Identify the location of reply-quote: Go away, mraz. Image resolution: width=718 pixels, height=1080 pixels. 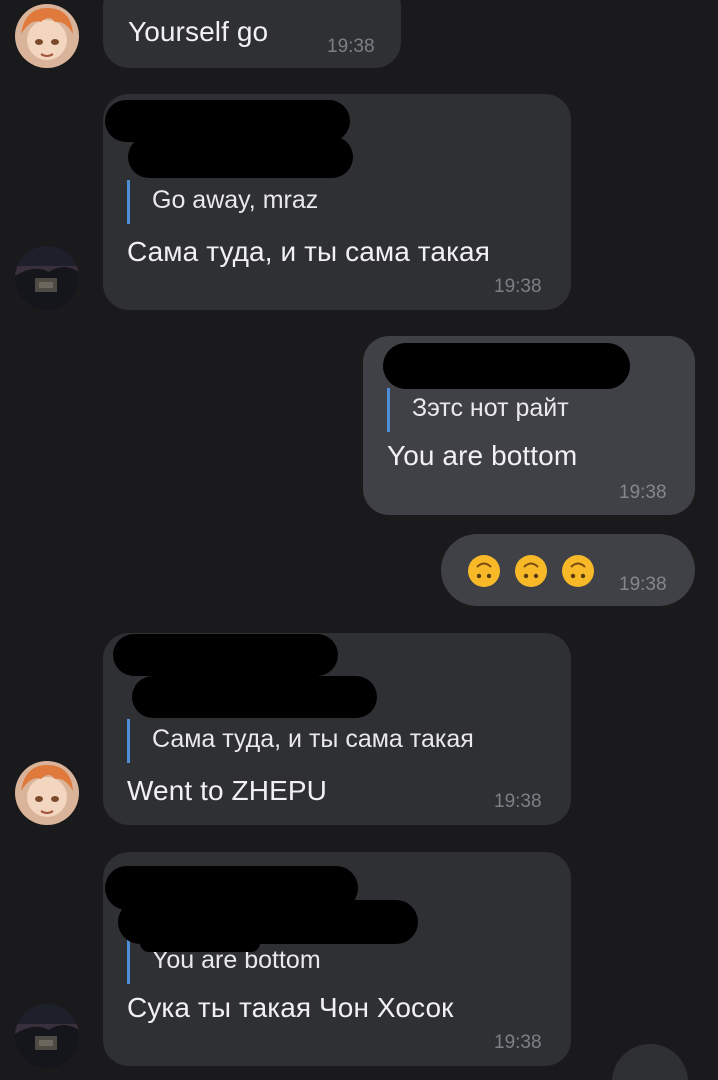
(222, 202).